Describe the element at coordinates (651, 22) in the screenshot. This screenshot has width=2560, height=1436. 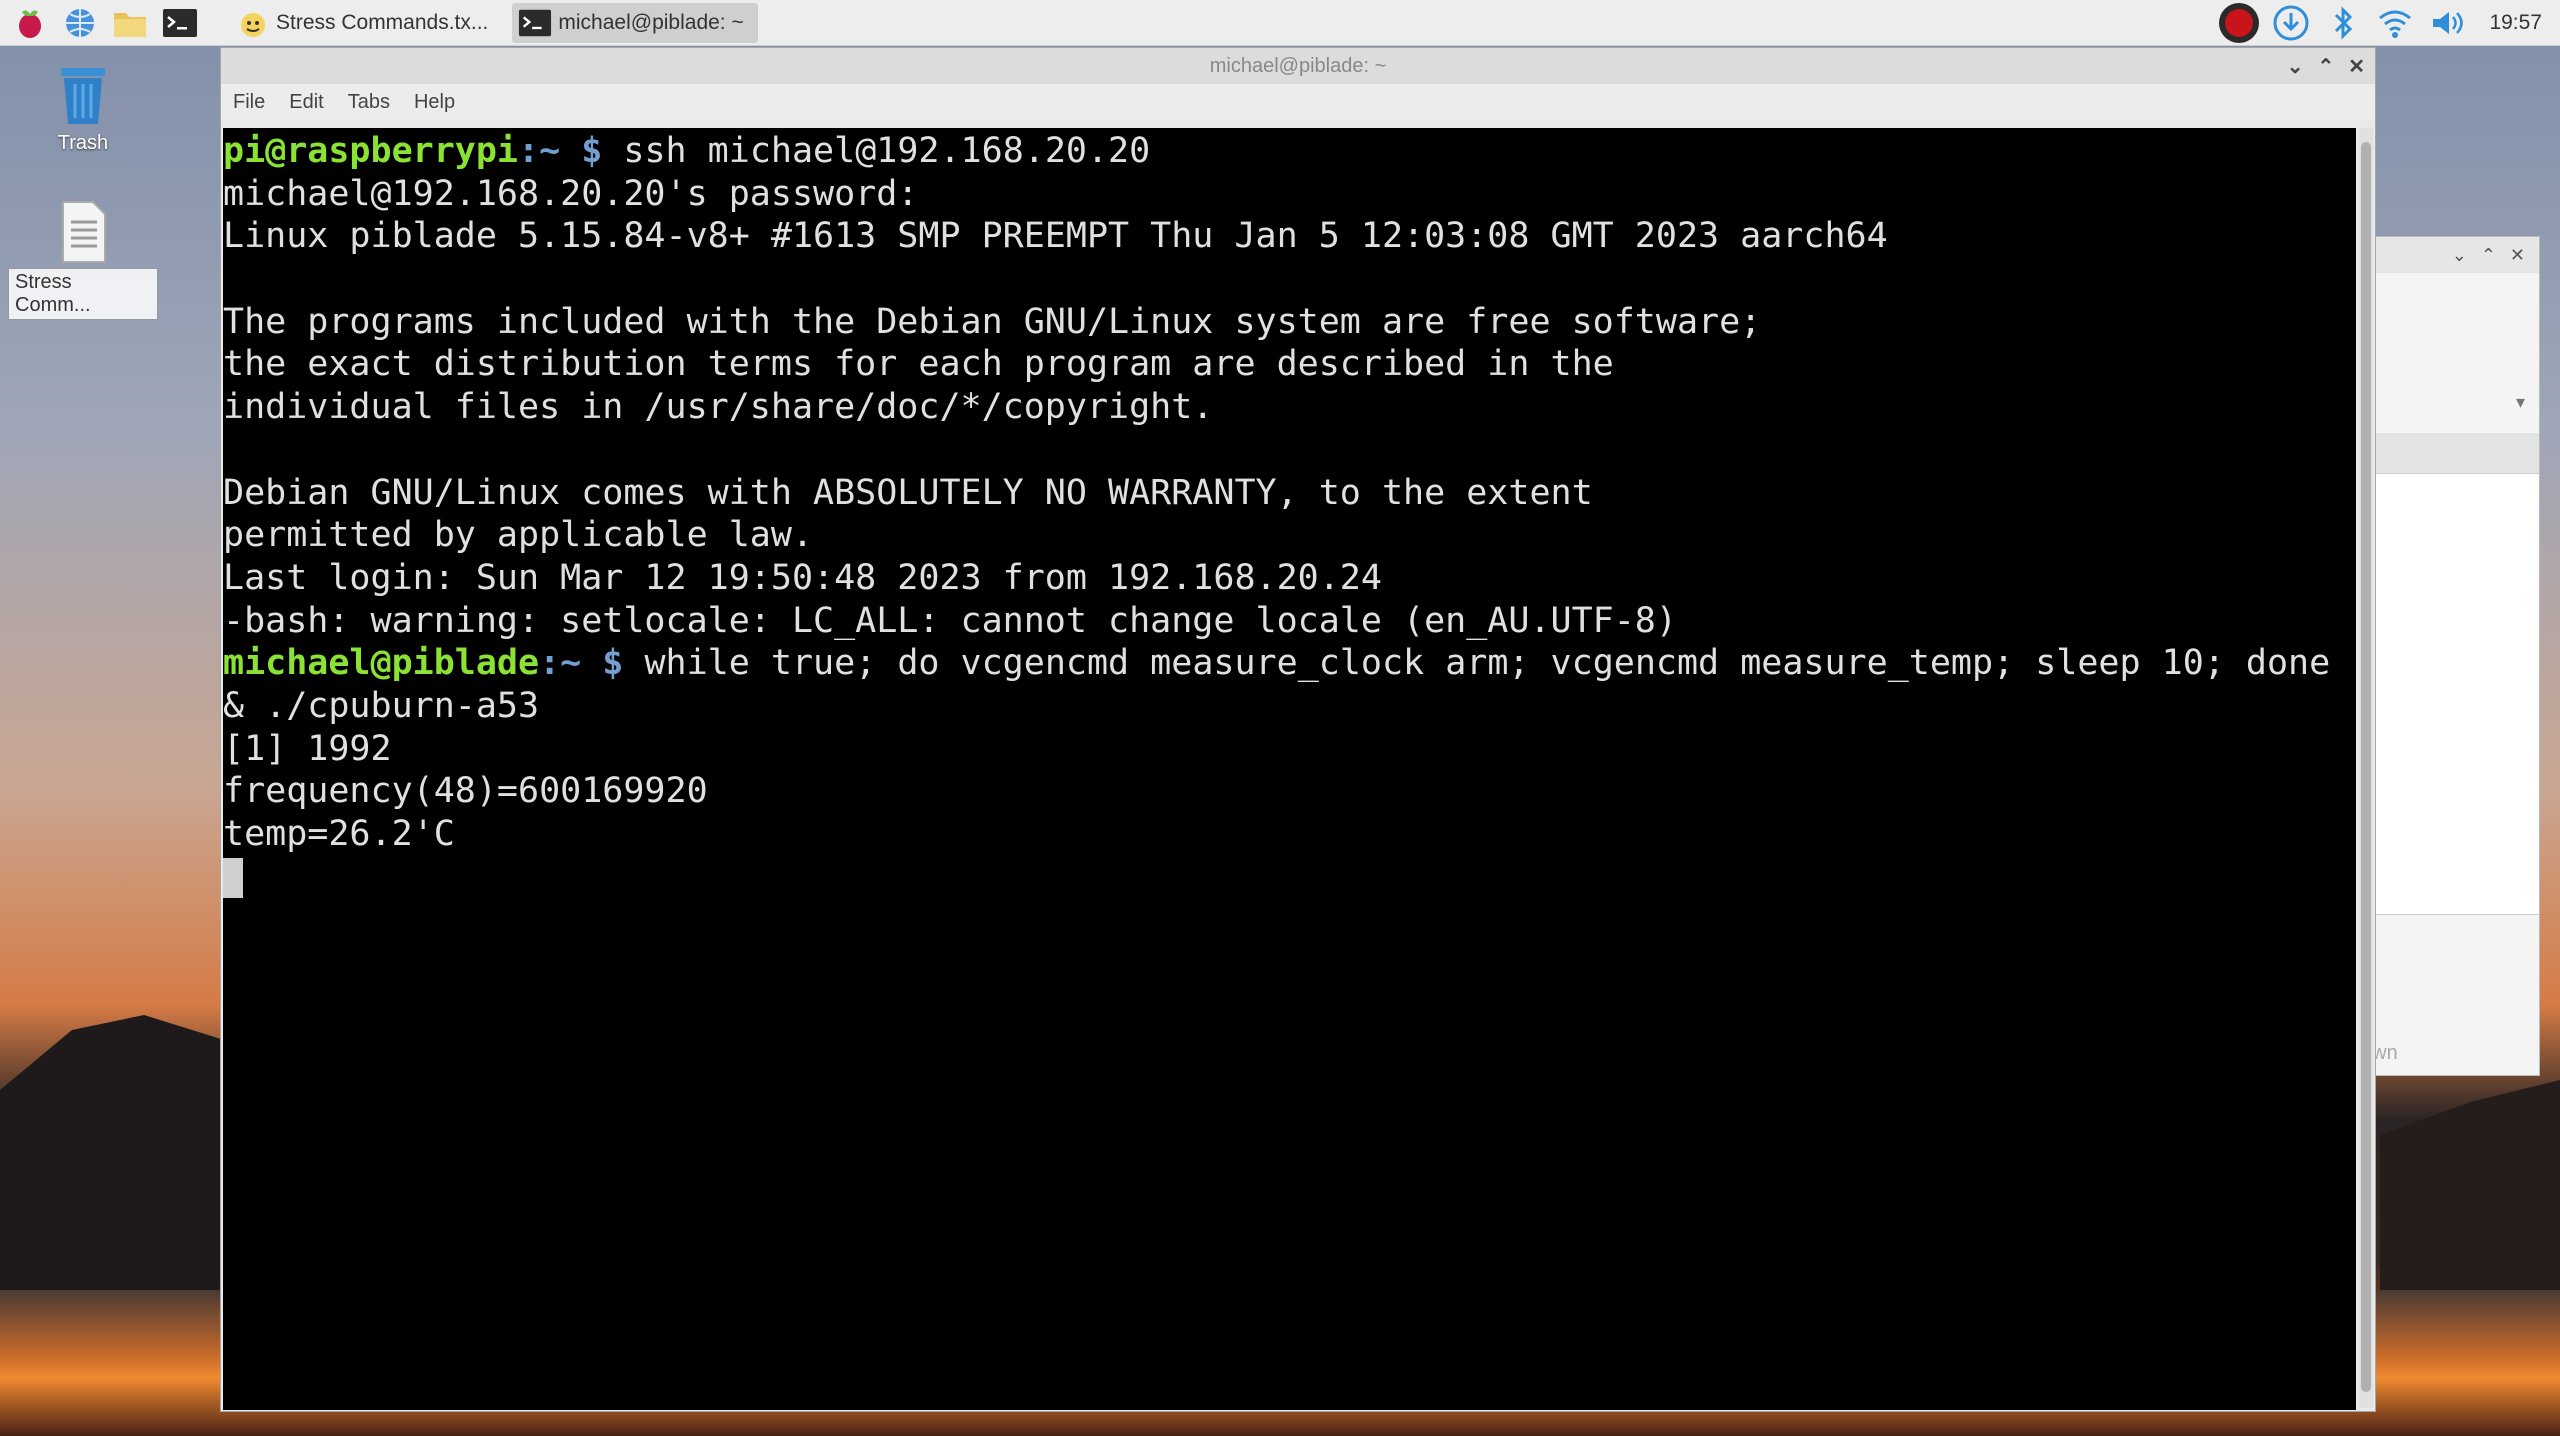
I see `task-label: michael@piblade: ~` at that location.